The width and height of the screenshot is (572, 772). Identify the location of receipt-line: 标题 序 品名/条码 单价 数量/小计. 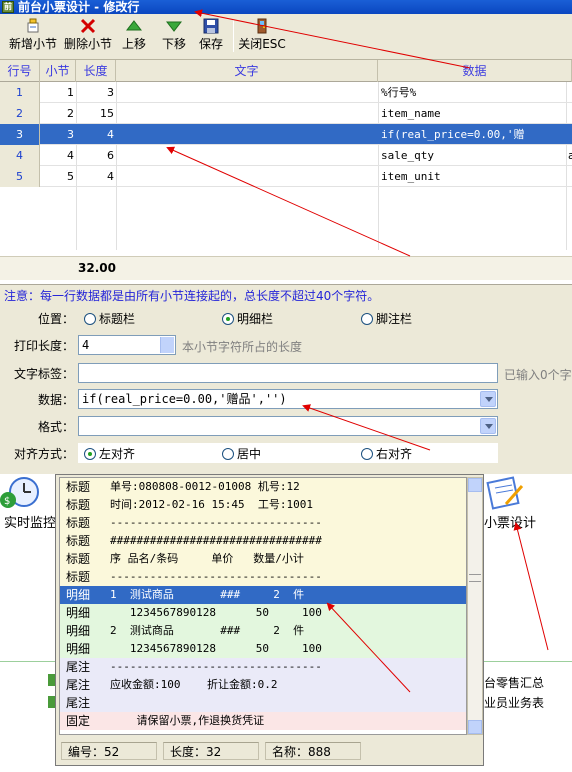
(263, 559).